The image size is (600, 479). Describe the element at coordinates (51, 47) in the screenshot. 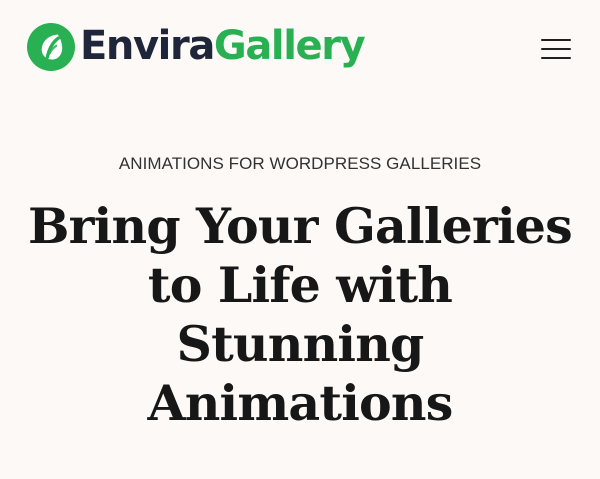

I see `leaf-logo-icon` at that location.